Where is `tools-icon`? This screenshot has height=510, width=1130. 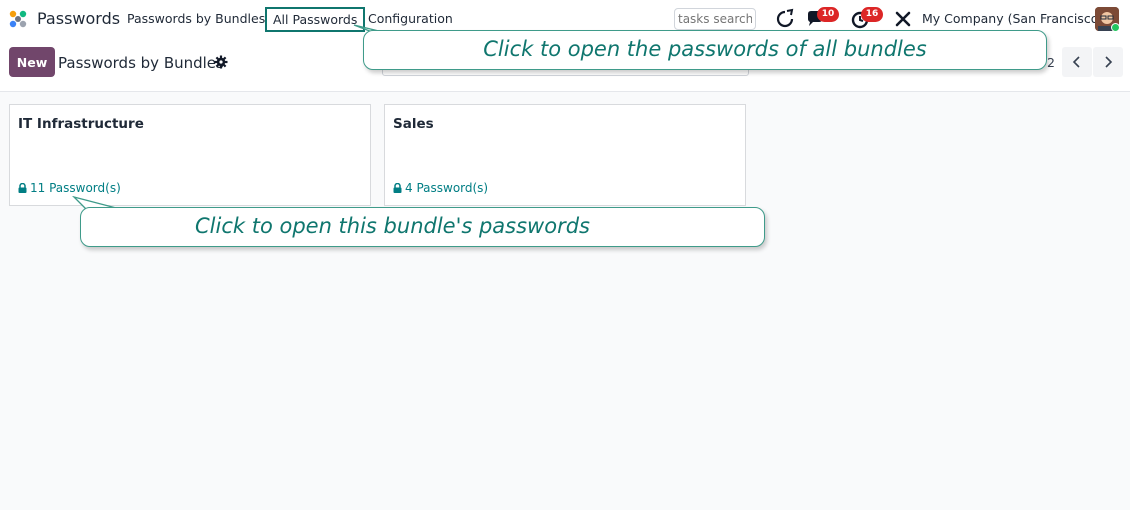
tools-icon is located at coordinates (903, 19).